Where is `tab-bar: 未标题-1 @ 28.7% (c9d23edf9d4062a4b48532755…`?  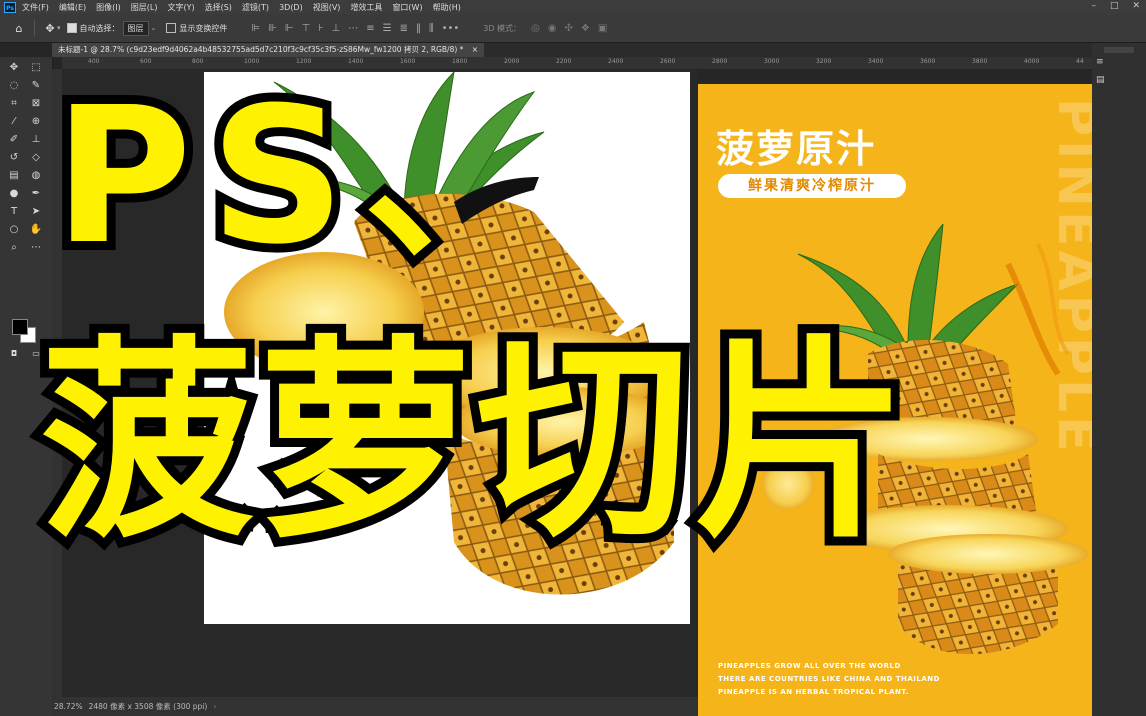
tab-bar: 未标题-1 @ 28.7% (c9d23edf9d4062a4b48532755… is located at coordinates (572, 50).